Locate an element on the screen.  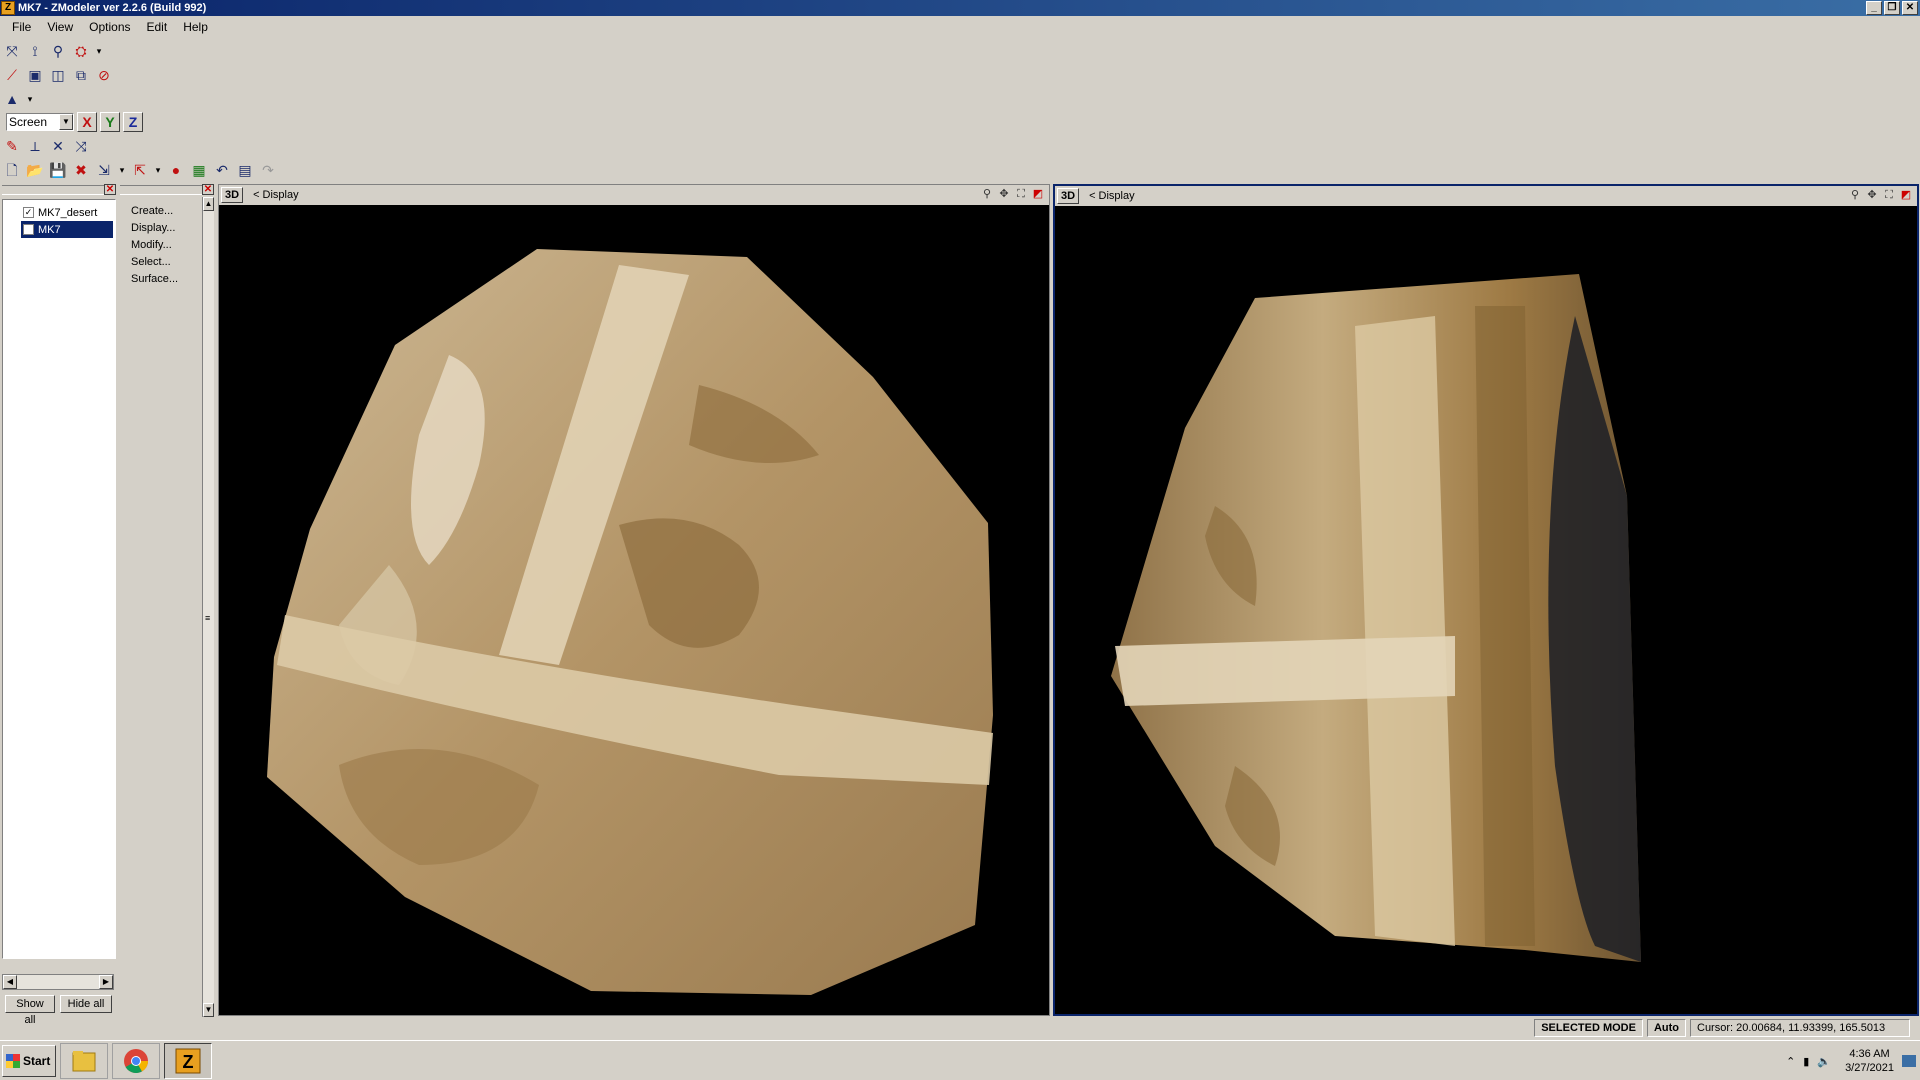
toolbar-modify: ✎ ⟂ ✕ ⤨ is located at coordinates (46, 146).